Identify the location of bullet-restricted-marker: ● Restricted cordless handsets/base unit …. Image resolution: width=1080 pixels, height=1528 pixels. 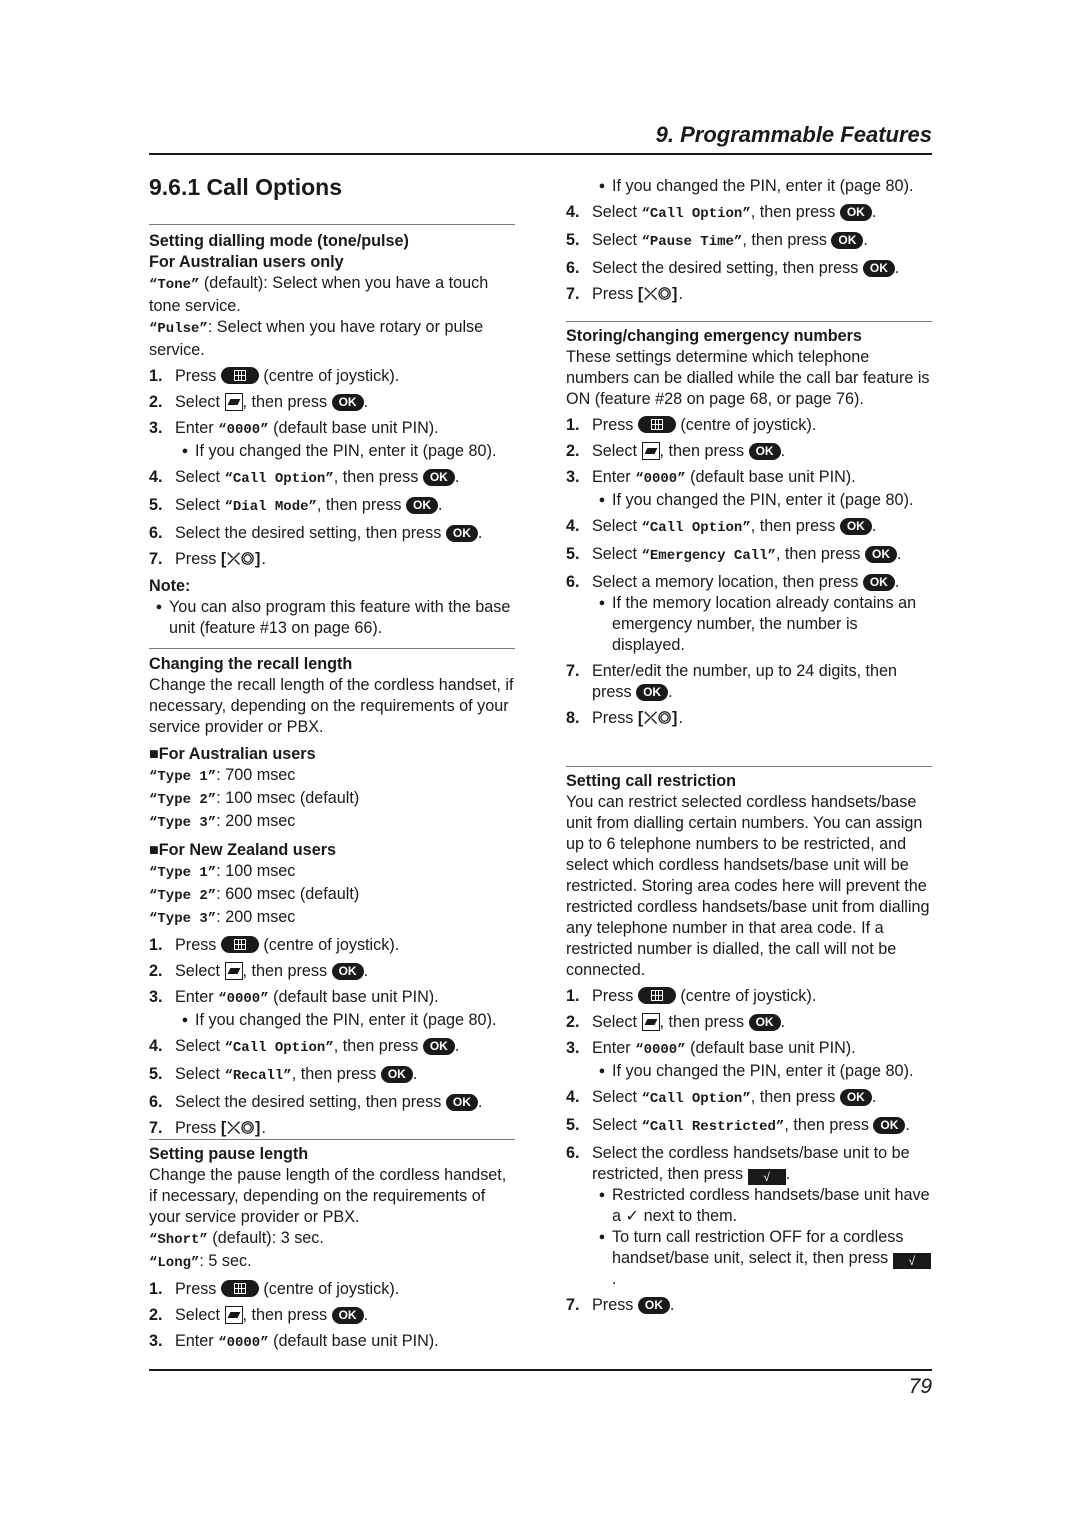
(749, 1206).